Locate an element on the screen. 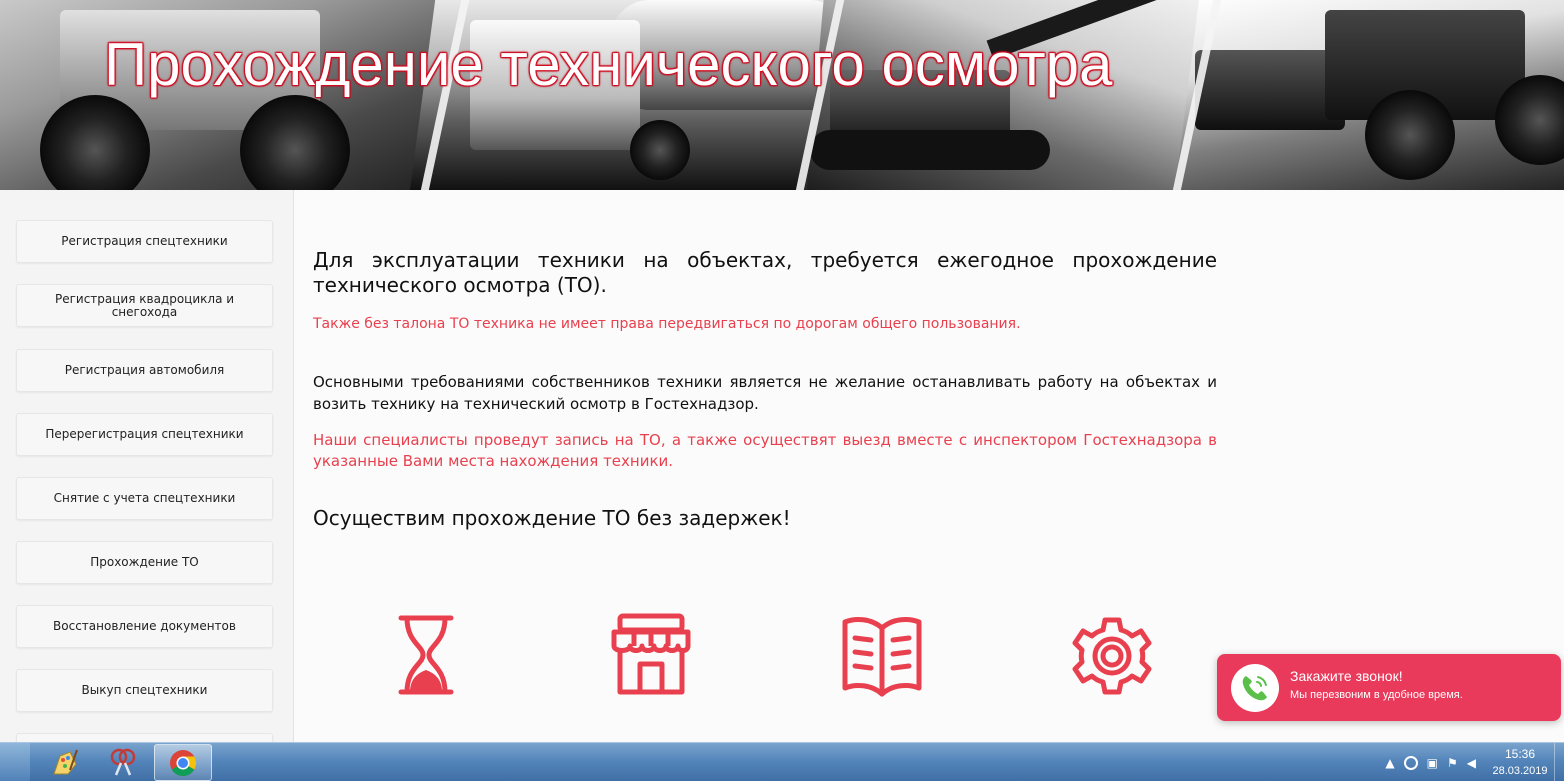  volume-icon: ◀ is located at coordinates (1471, 763).